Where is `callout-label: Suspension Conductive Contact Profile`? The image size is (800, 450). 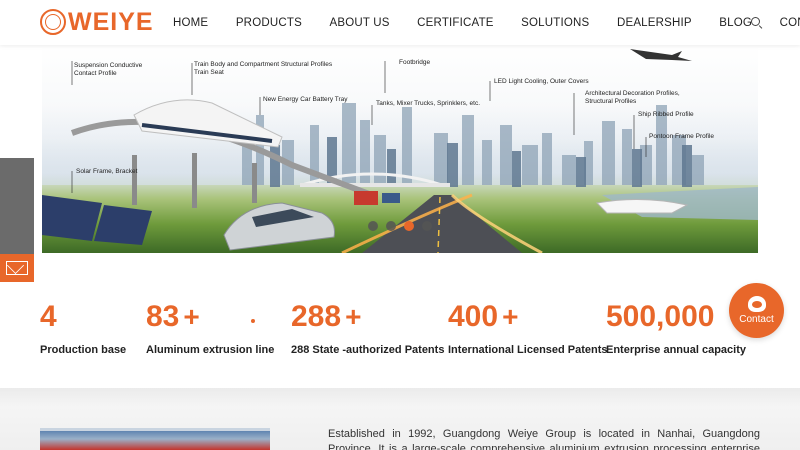 callout-label: Suspension Conductive Contact Profile is located at coordinates (108, 69).